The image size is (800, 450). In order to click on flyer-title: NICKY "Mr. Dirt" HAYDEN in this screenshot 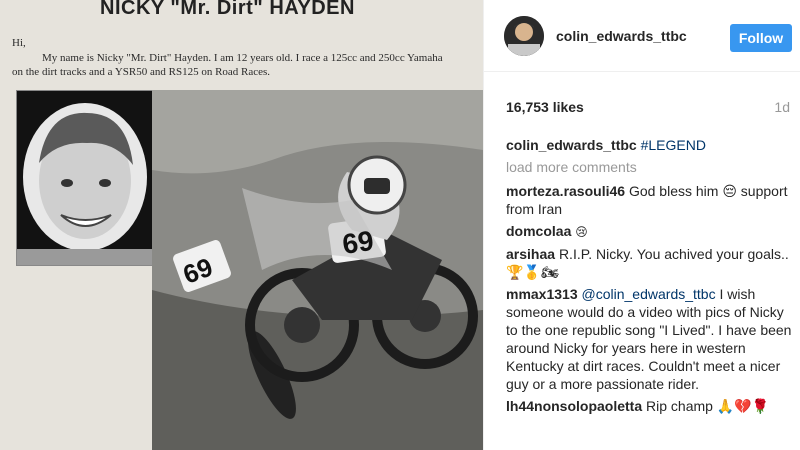, I will do `click(227, 9)`.